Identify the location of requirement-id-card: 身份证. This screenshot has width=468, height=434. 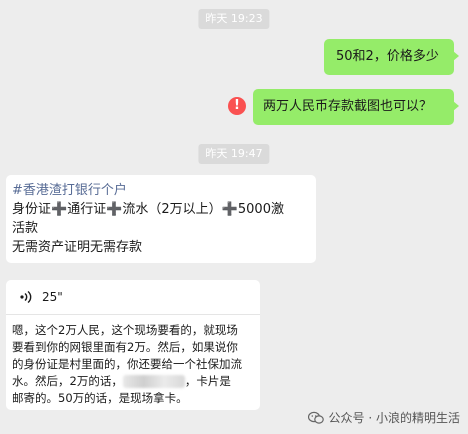
(32, 209).